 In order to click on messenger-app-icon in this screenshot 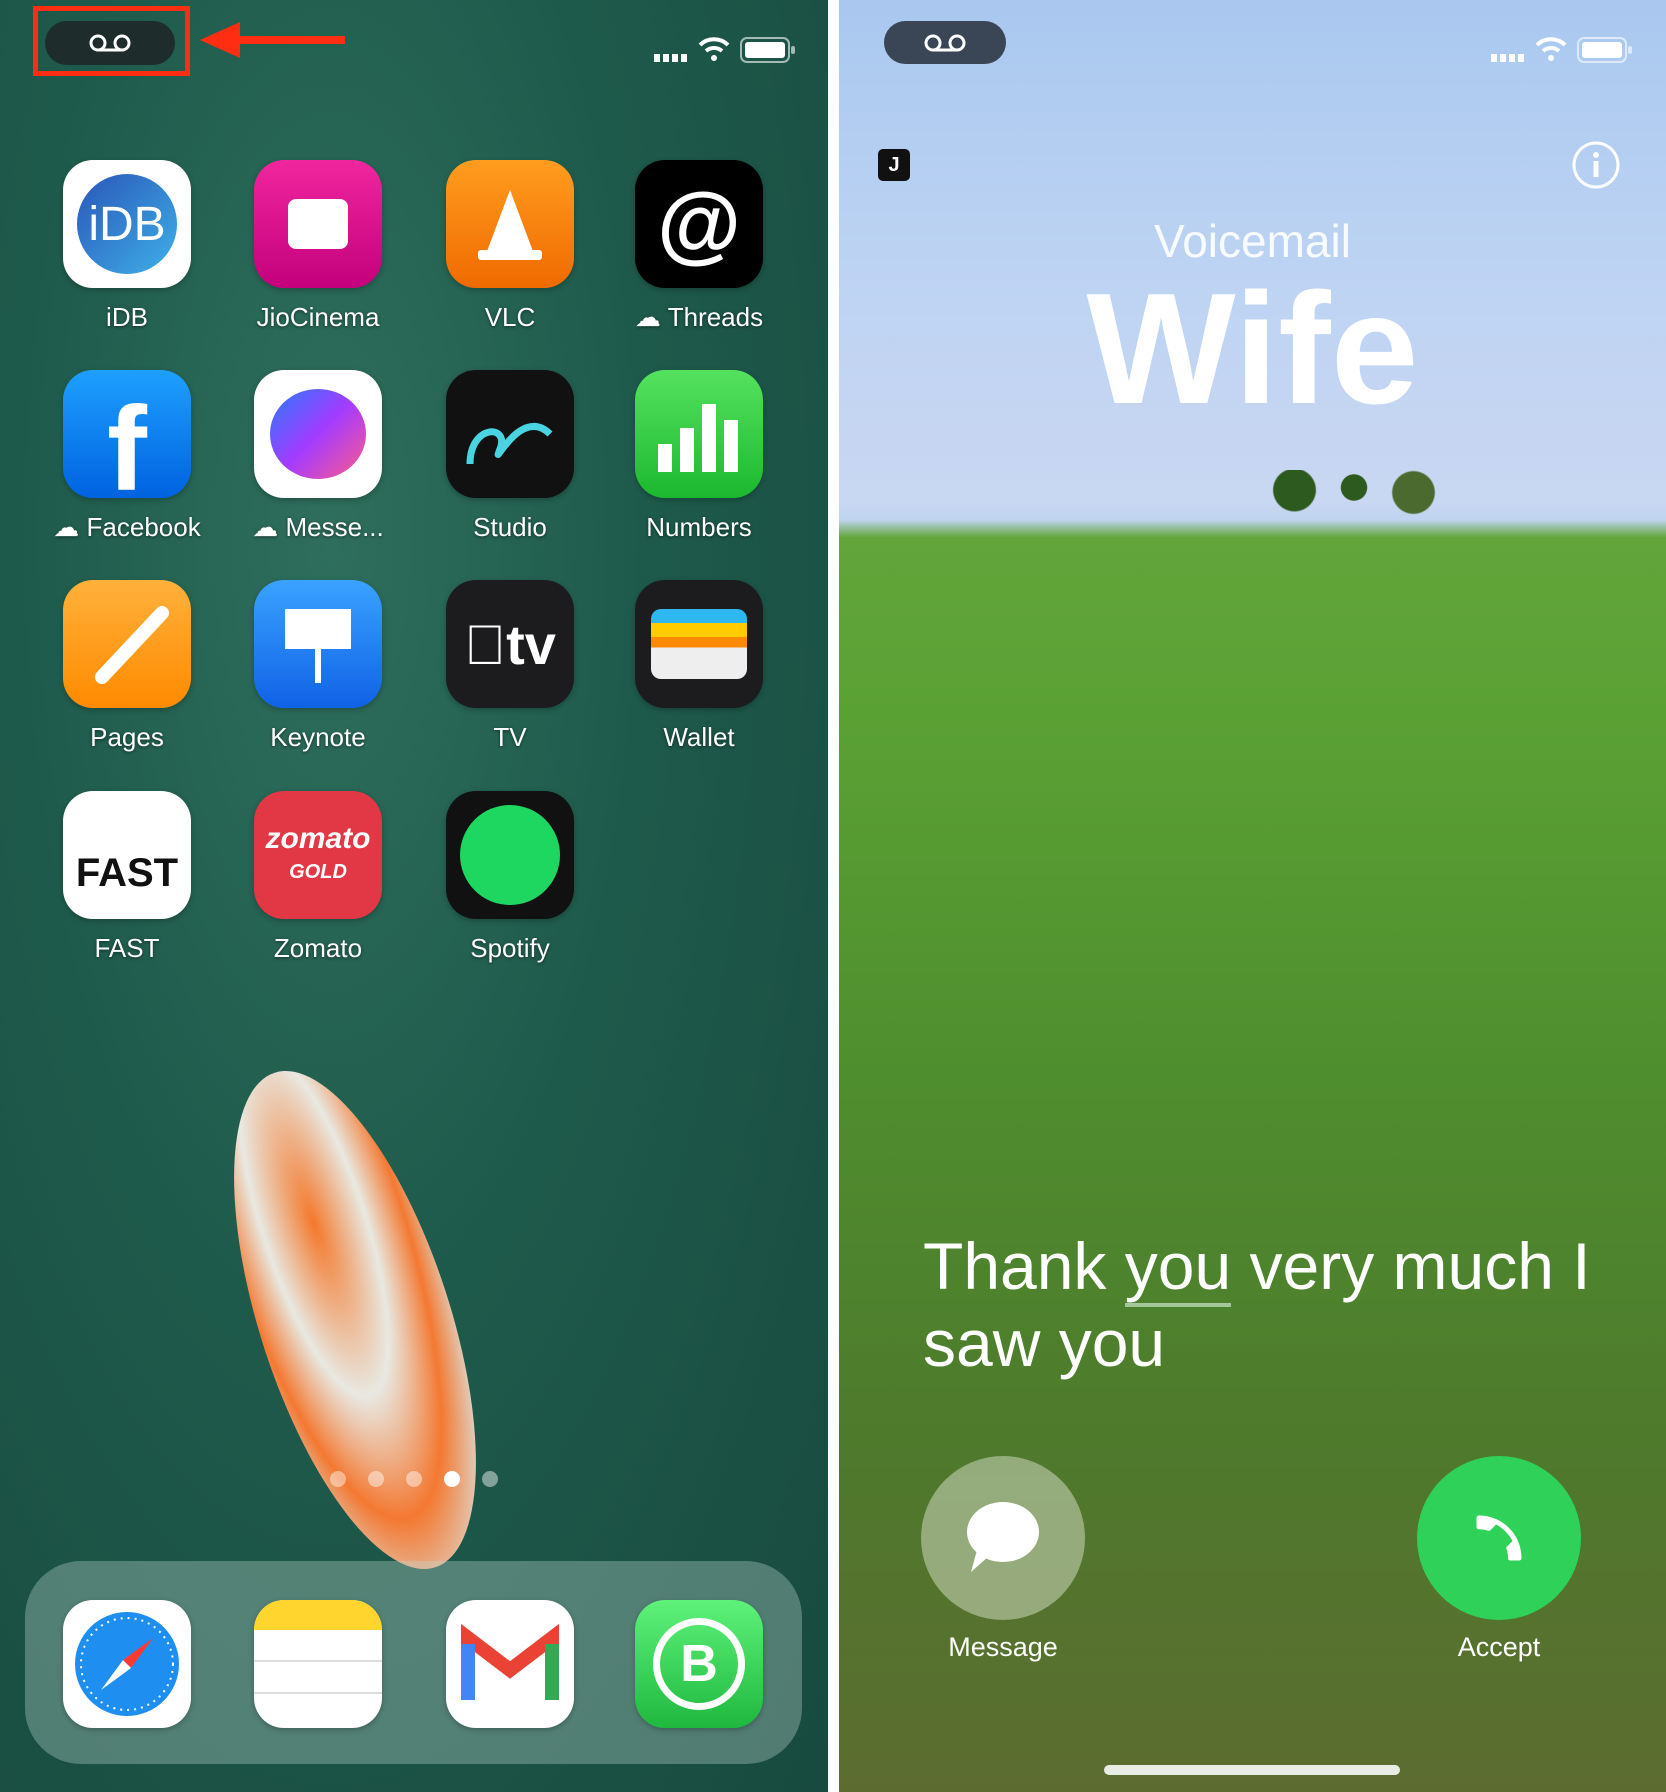, I will do `click(318, 434)`.